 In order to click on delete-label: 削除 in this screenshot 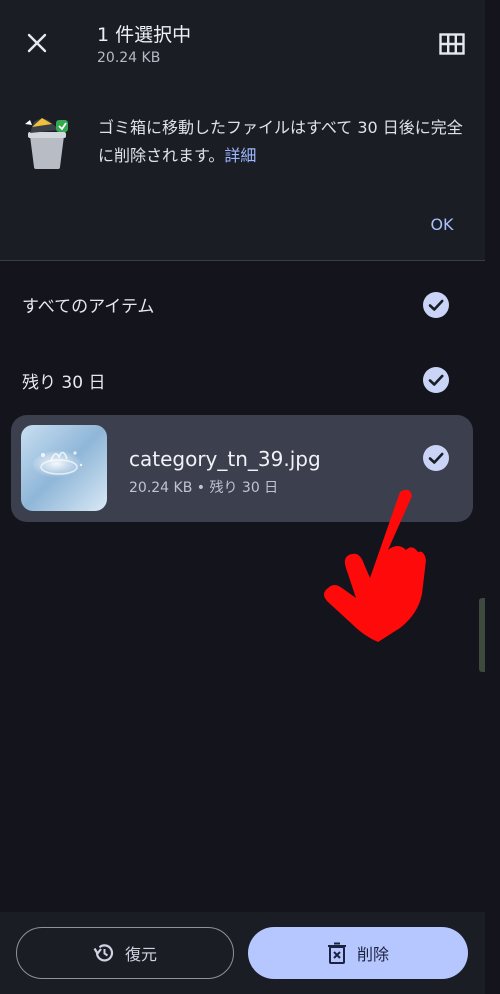, I will do `click(372, 954)`.